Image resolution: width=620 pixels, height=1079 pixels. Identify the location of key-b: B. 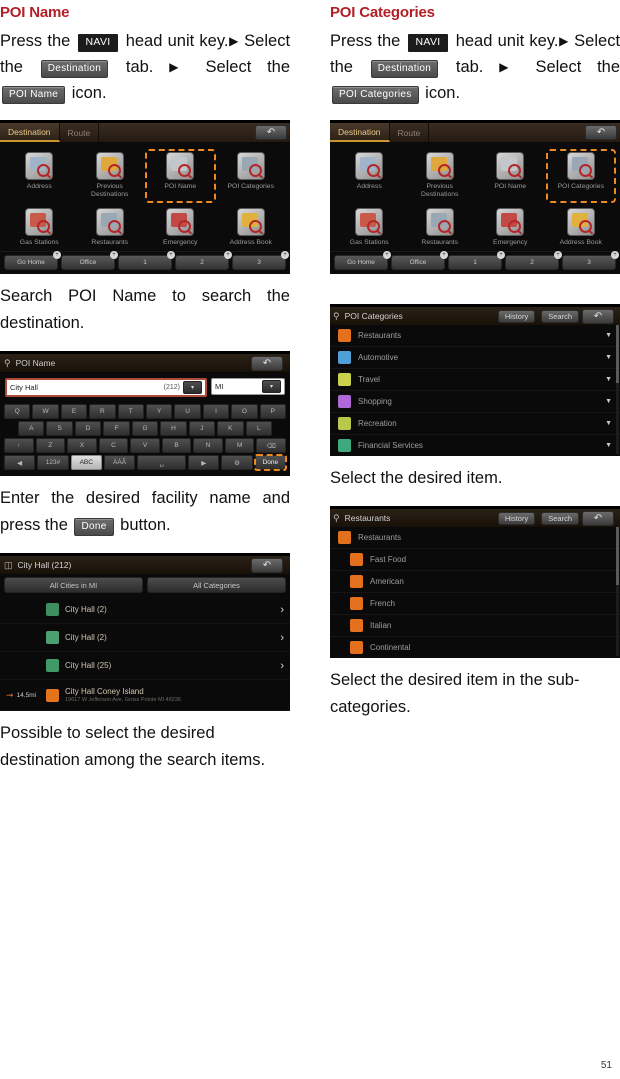
(176, 445).